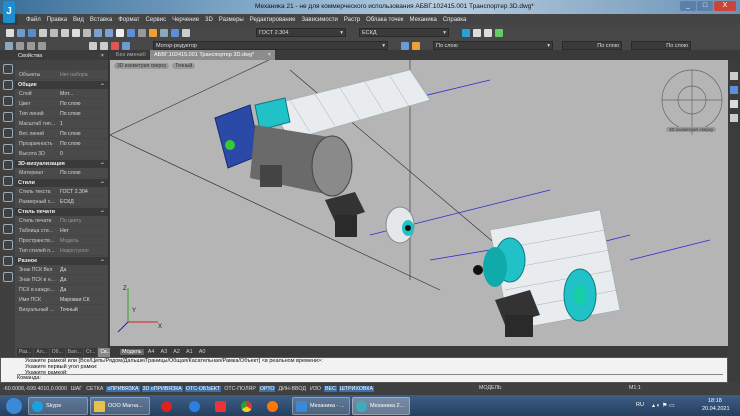  Describe the element at coordinates (184, 66) in the screenshot. I see `visual-style-select: Точный` at that location.